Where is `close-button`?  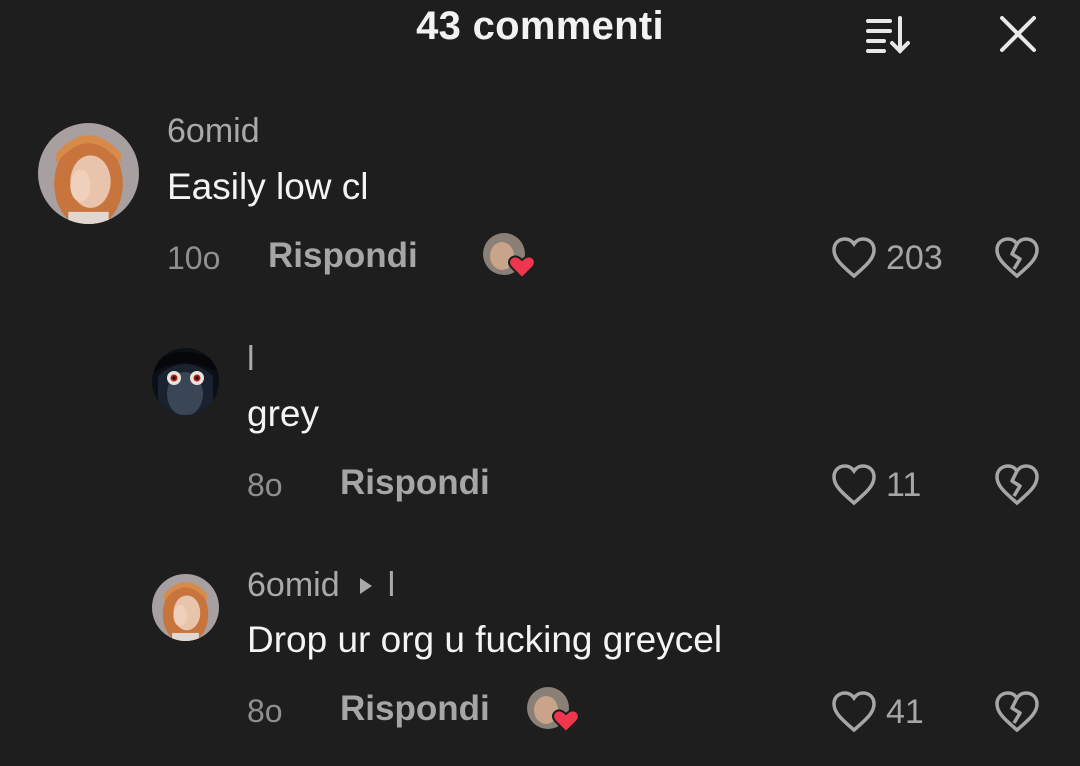 close-button is located at coordinates (1018, 34).